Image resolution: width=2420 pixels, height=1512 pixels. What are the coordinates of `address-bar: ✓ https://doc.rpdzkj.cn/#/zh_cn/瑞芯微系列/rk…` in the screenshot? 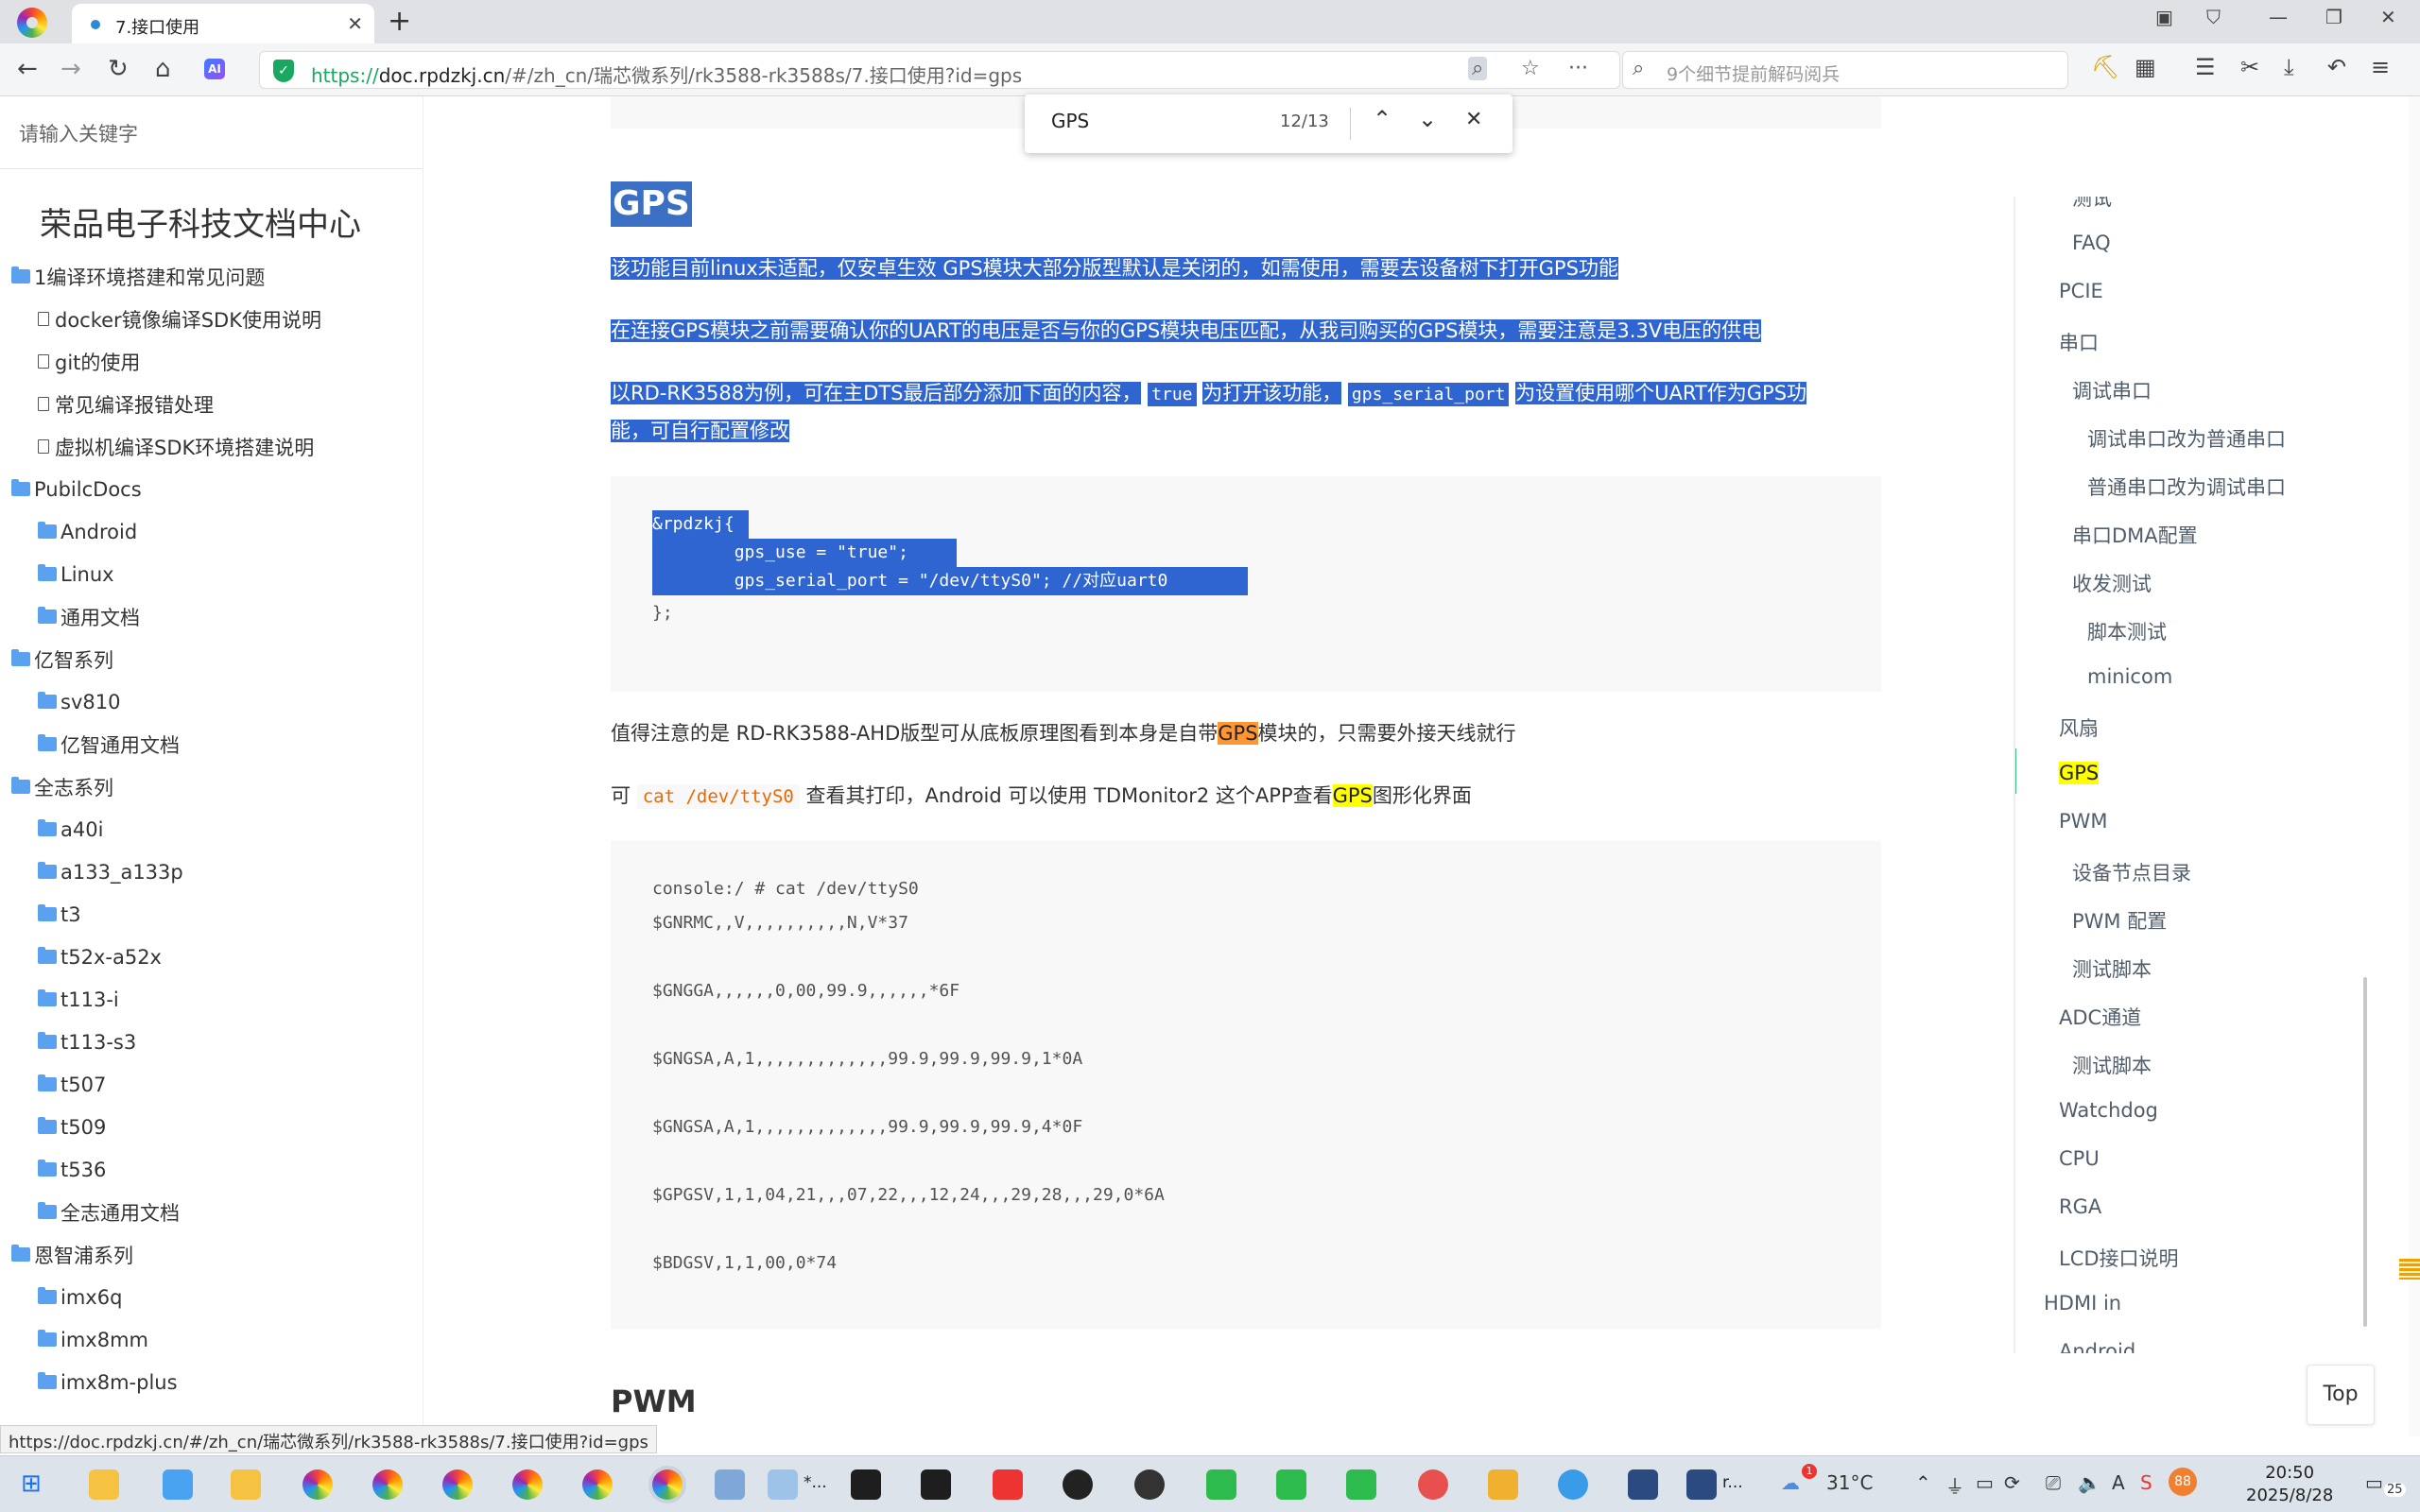 It's located at (939, 70).